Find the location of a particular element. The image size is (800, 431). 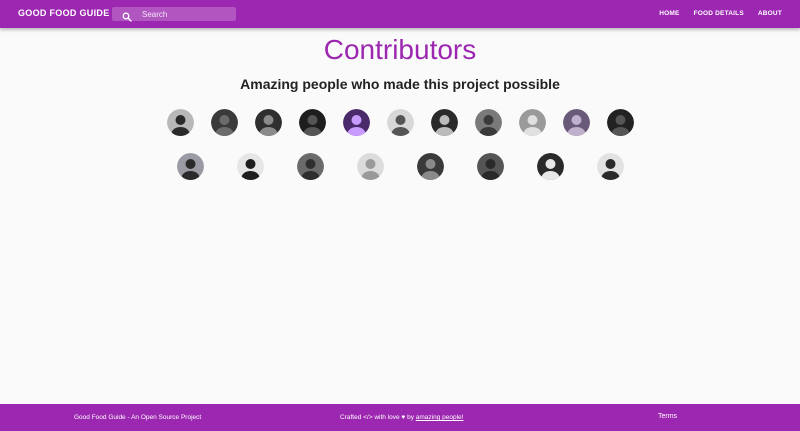

nav-links: HOME FOOD DETAILS ABOUT is located at coordinates (720, 13).